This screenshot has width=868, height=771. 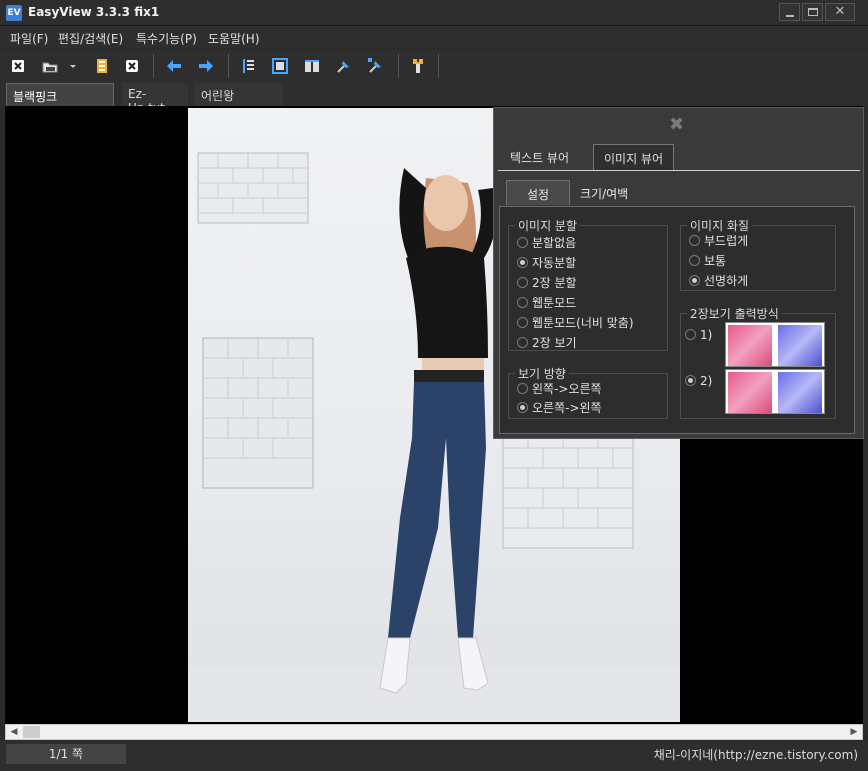 What do you see at coordinates (434, 66) in the screenshot?
I see `toolbar` at bounding box center [434, 66].